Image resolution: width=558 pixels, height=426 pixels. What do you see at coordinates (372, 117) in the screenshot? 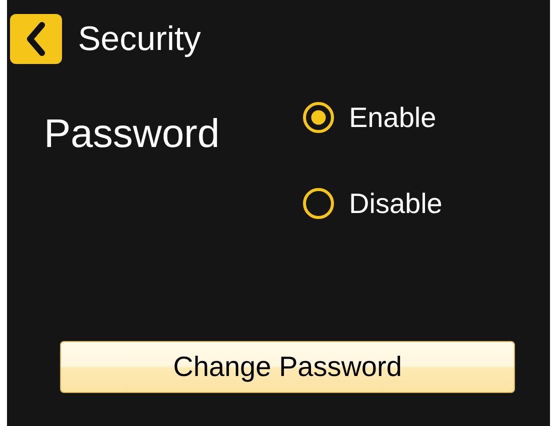
I see `radio-option: Enable` at bounding box center [372, 117].